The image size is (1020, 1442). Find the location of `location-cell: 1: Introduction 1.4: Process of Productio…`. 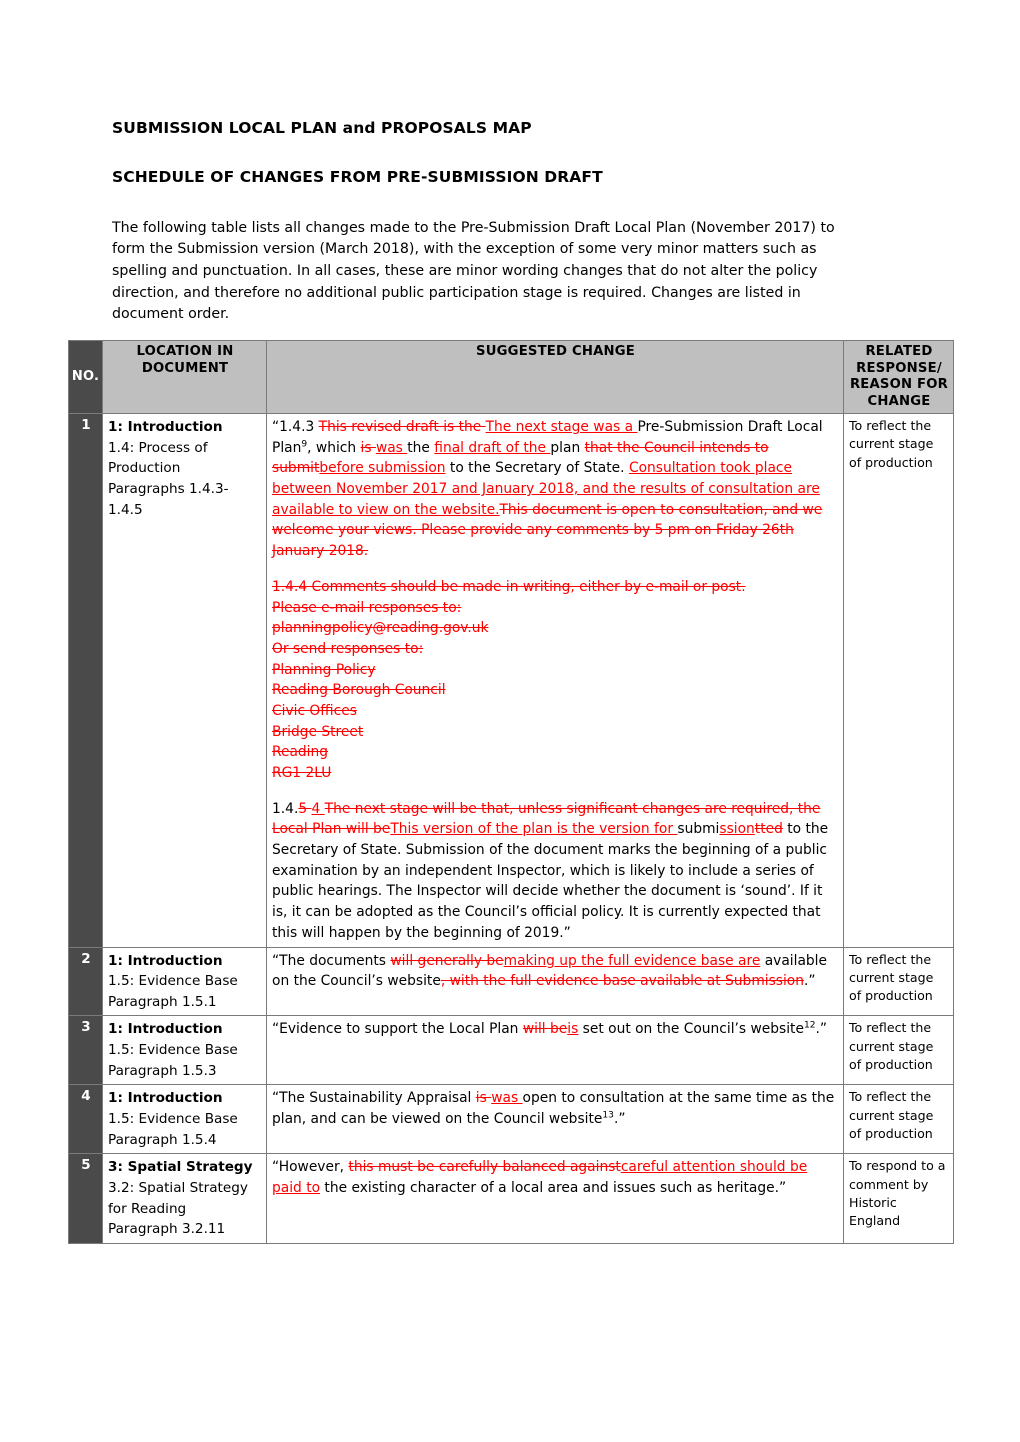

location-cell: 1: Introduction 1.4: Process of Productio… is located at coordinates (184, 680).